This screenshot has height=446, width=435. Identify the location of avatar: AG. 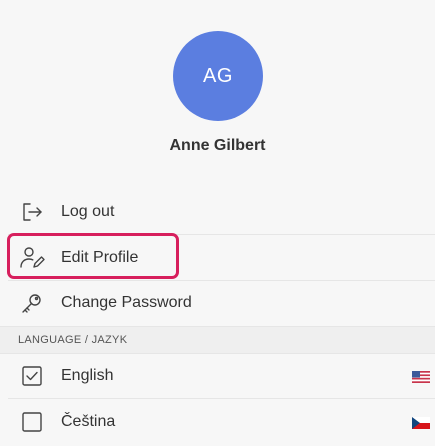
(218, 76).